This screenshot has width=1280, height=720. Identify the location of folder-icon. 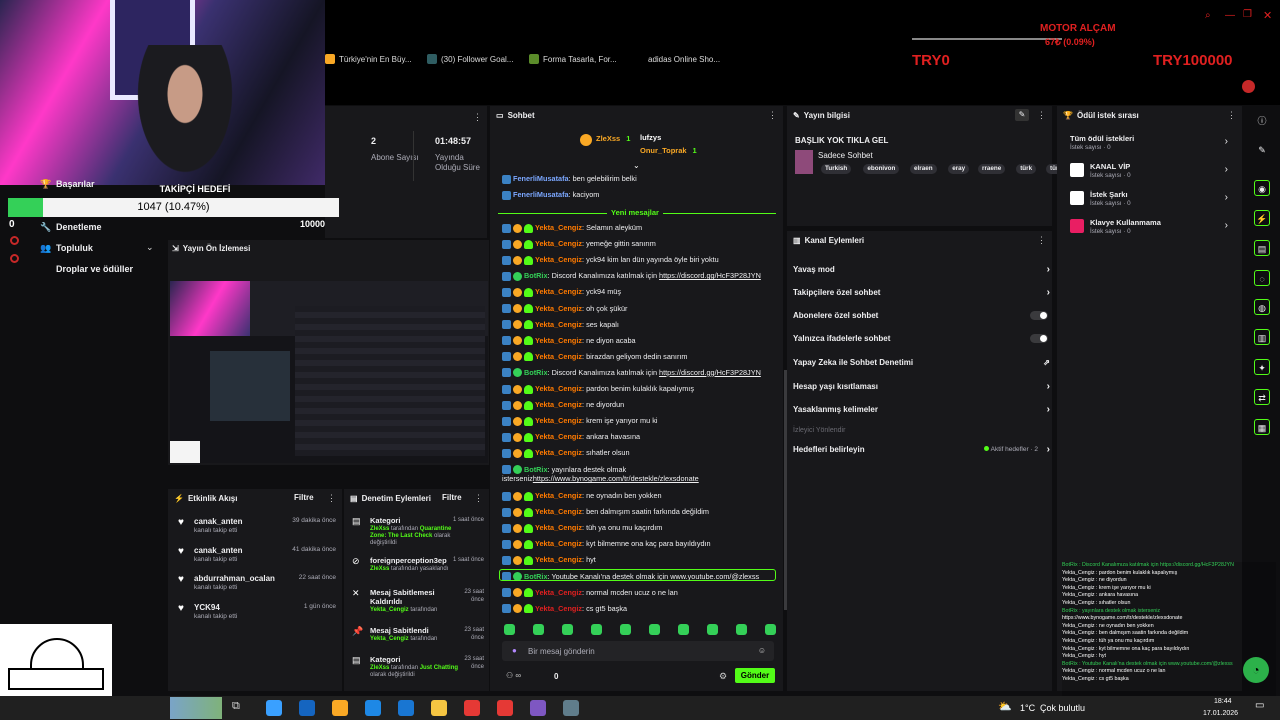
(439, 708).